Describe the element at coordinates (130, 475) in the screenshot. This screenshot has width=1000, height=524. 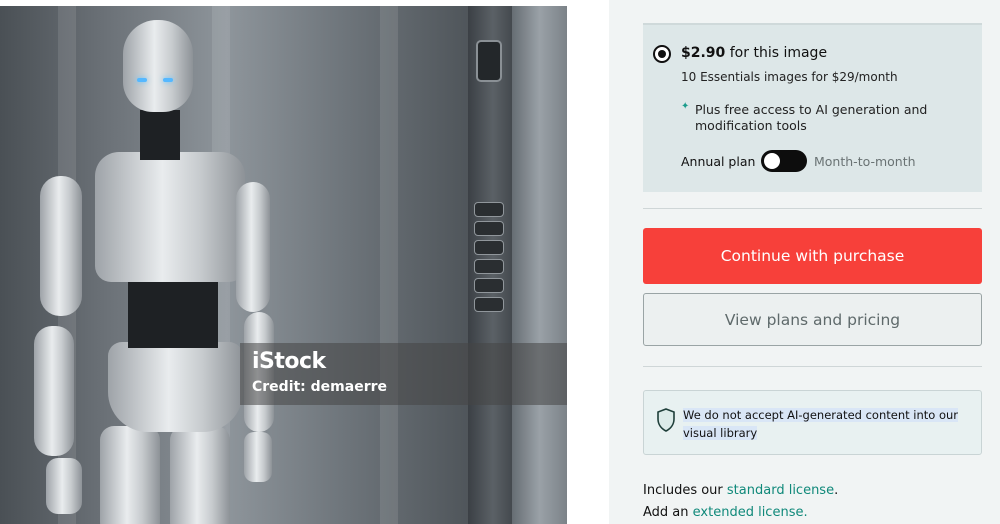
I see `robot-left-leg` at that location.